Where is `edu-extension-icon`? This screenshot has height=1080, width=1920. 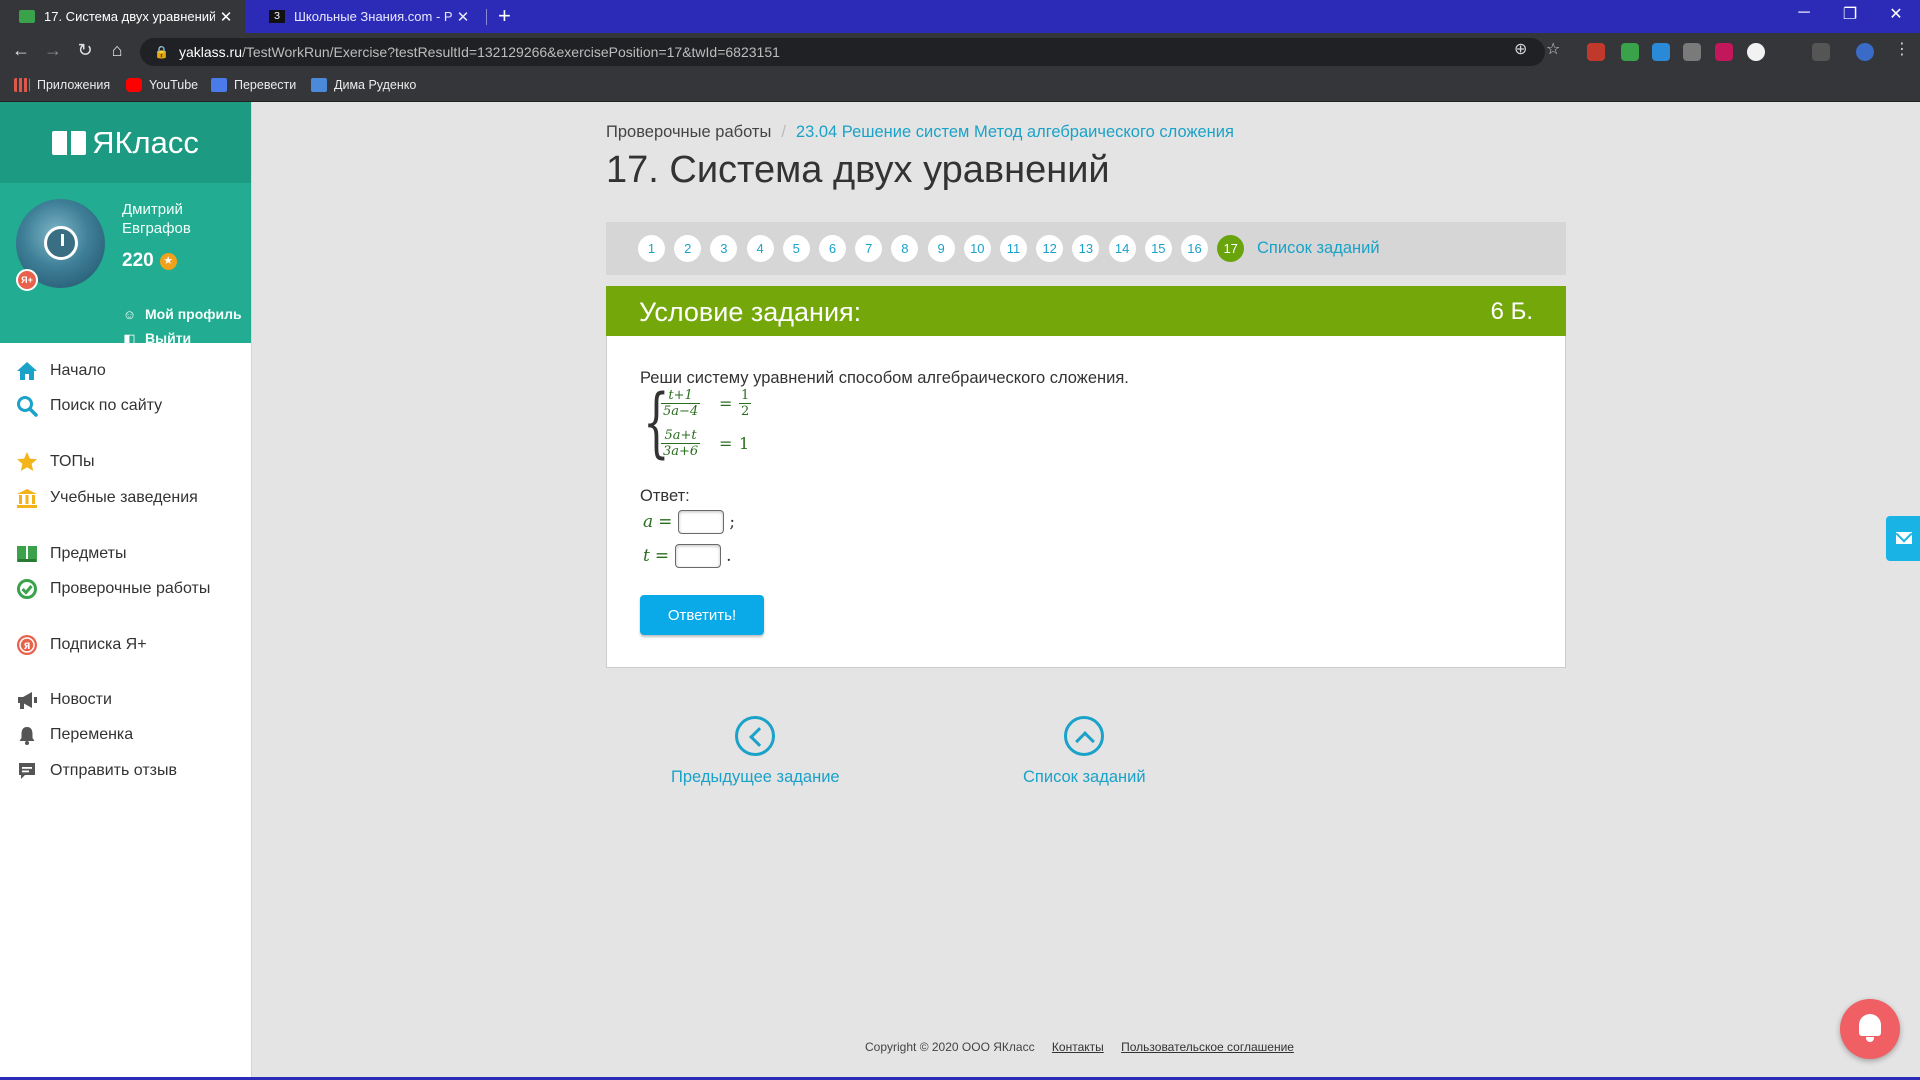
edu-extension-icon is located at coordinates (1756, 52).